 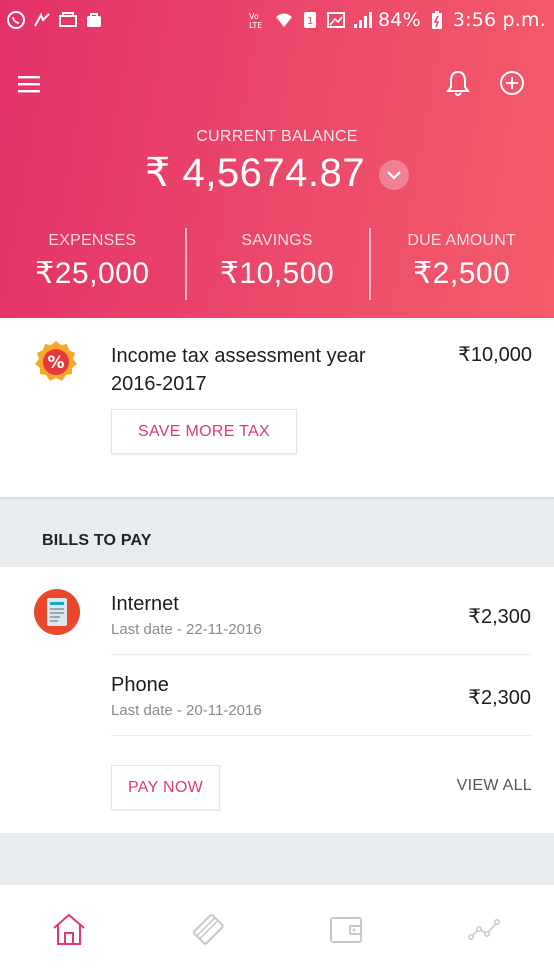 What do you see at coordinates (277, 84) in the screenshot?
I see `app-toolbar` at bounding box center [277, 84].